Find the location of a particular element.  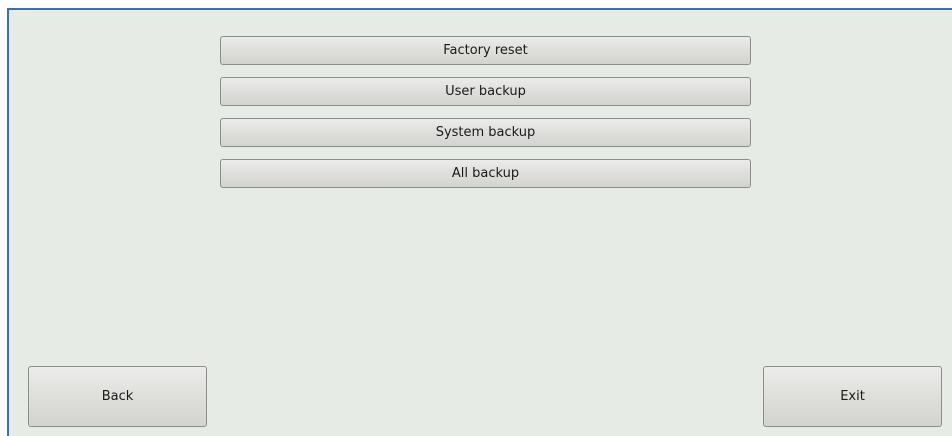

back-button: Back is located at coordinates (117, 396).